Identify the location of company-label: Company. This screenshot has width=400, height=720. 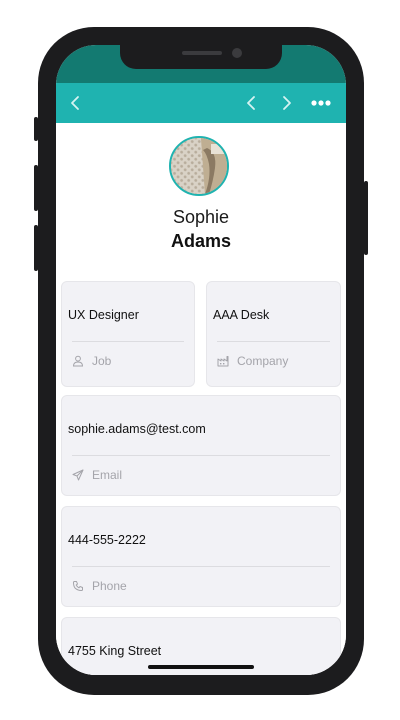
(263, 361).